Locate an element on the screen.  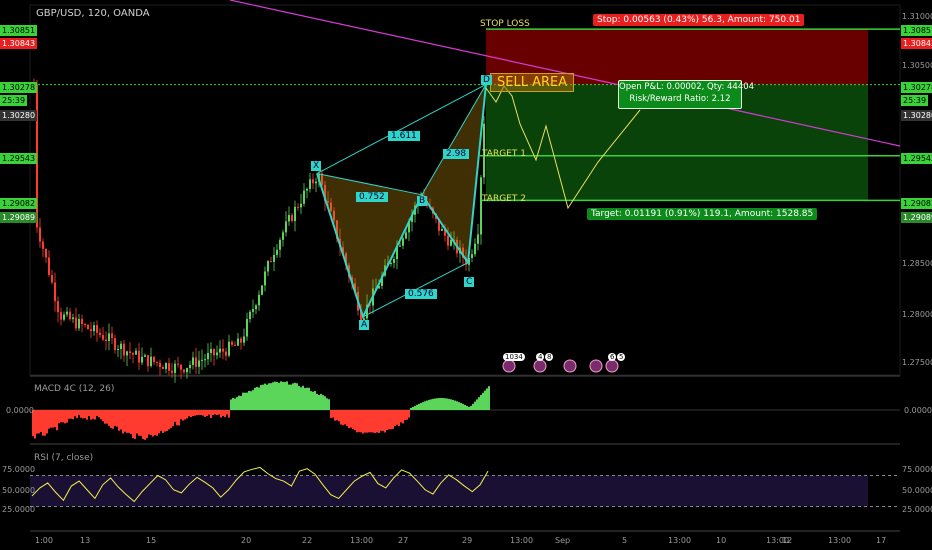
pattern-point-b: B is located at coordinates (422, 201).